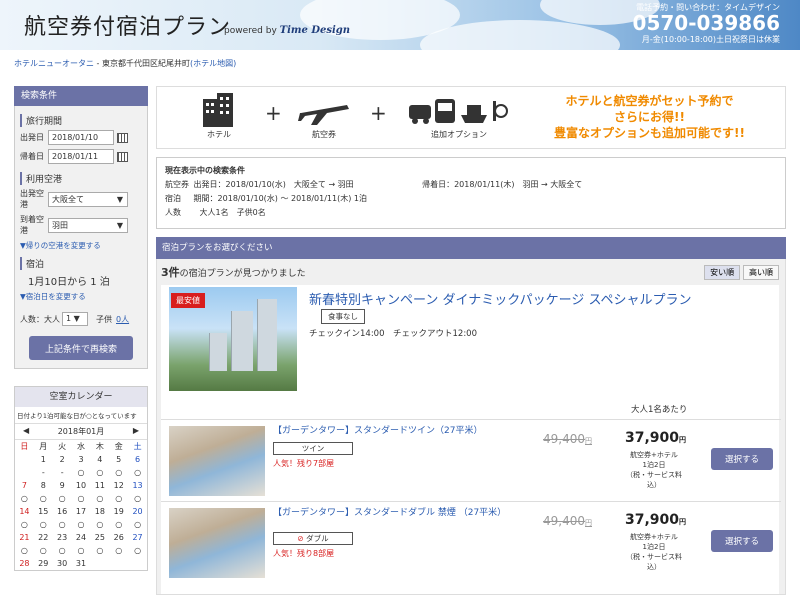 This screenshot has height=614, width=800. What do you see at coordinates (388, 431) in the screenshot?
I see `room-name: 【ガーデンタワー】スタンダードツイン（27平米）` at bounding box center [388, 431].